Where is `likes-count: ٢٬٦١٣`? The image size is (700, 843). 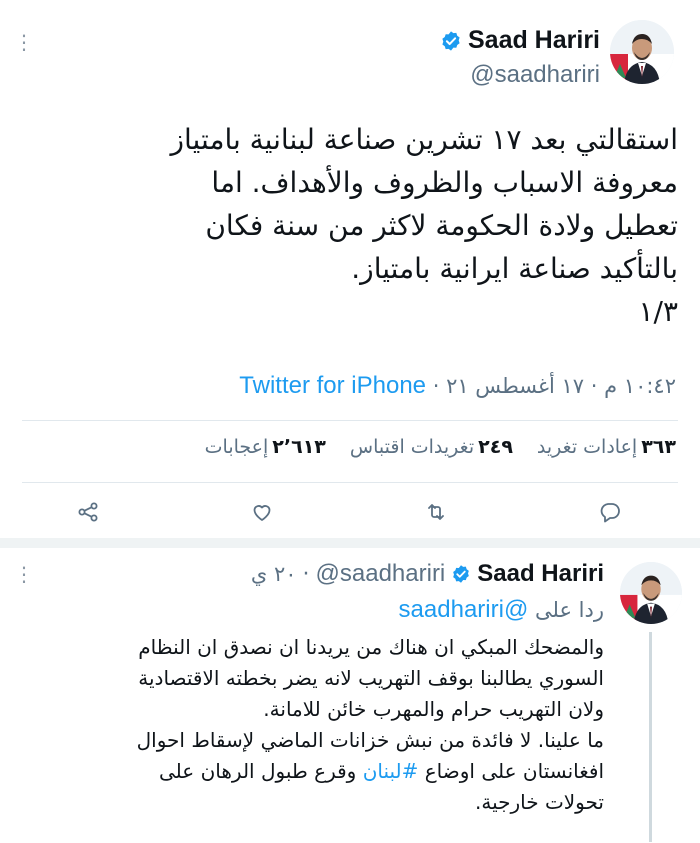
likes-count: ٢٬٦١٣ is located at coordinates (299, 447).